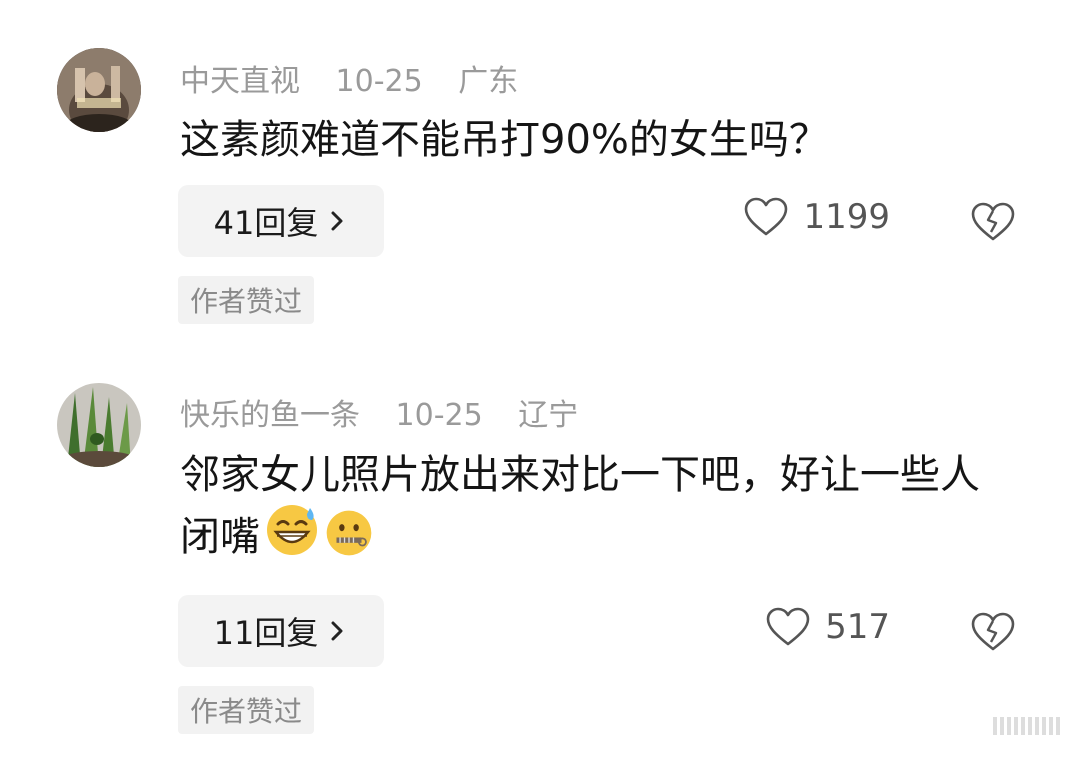 This screenshot has width=1080, height=757. I want to click on like-button: 517, so click(827, 627).